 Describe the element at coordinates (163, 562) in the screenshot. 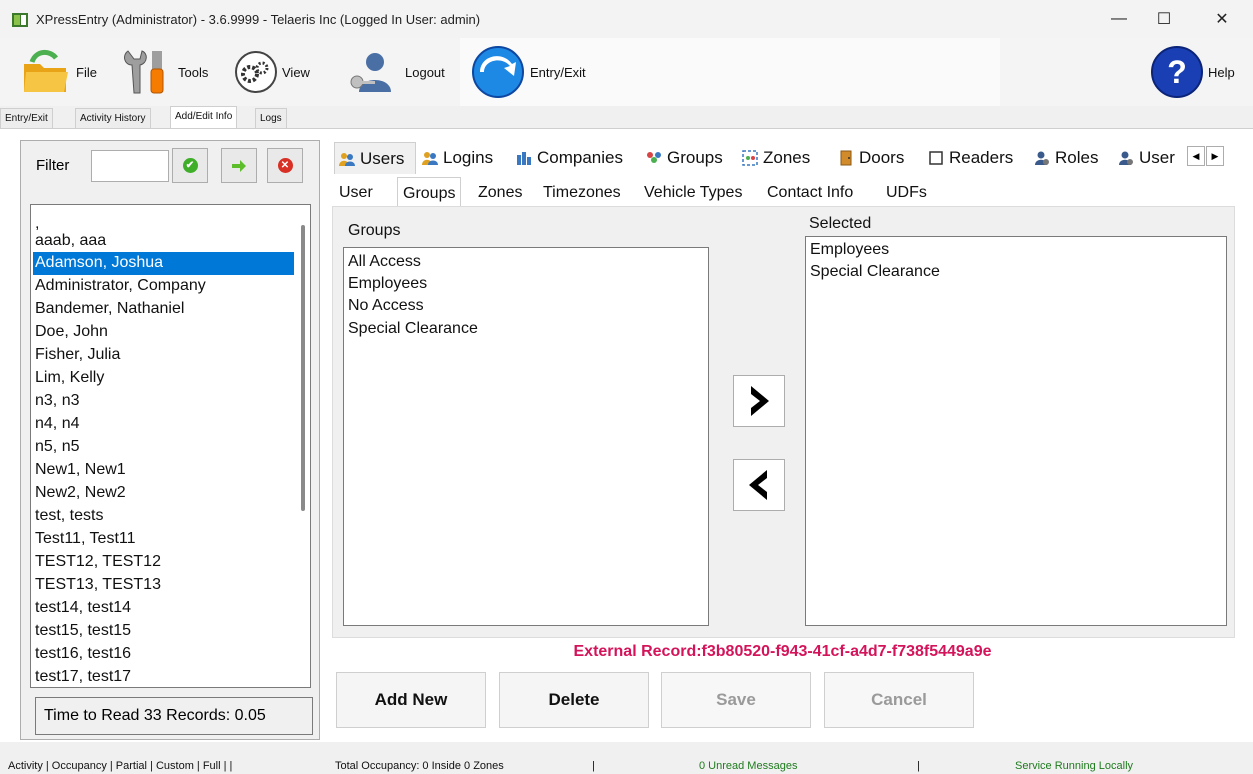

I see `list-item: TEST12, TEST12` at that location.